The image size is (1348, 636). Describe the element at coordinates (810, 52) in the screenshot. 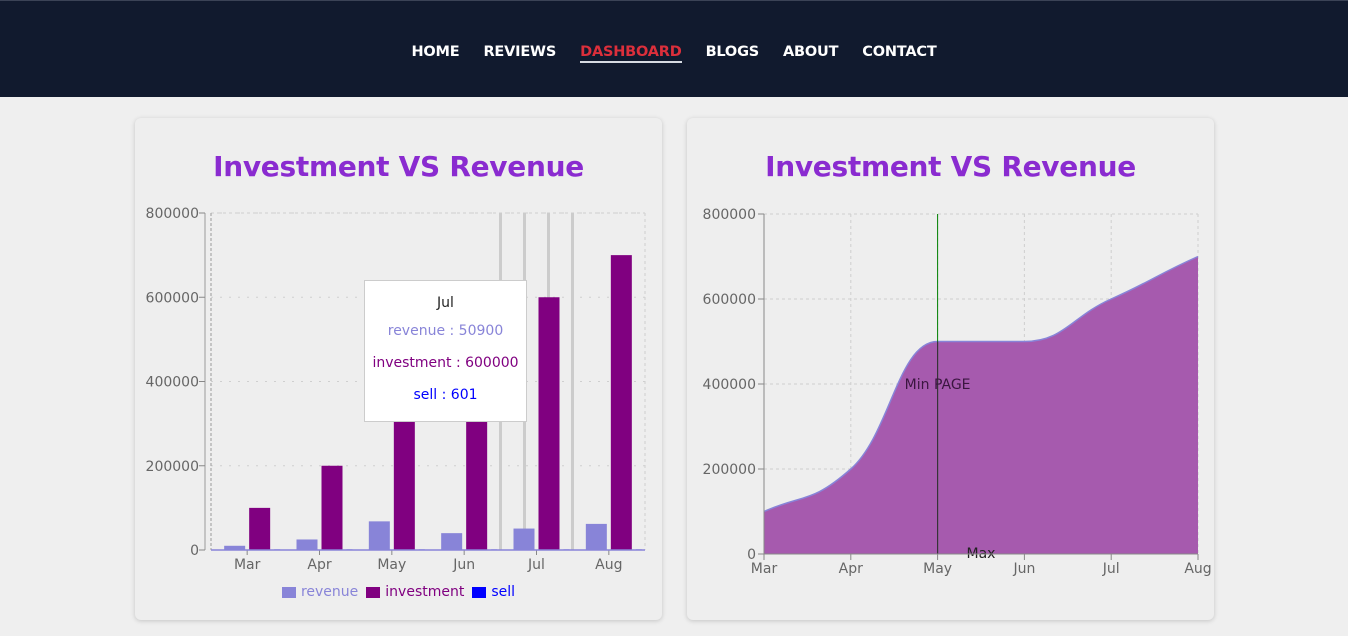

I see `nav-about-link: ABOUT` at that location.